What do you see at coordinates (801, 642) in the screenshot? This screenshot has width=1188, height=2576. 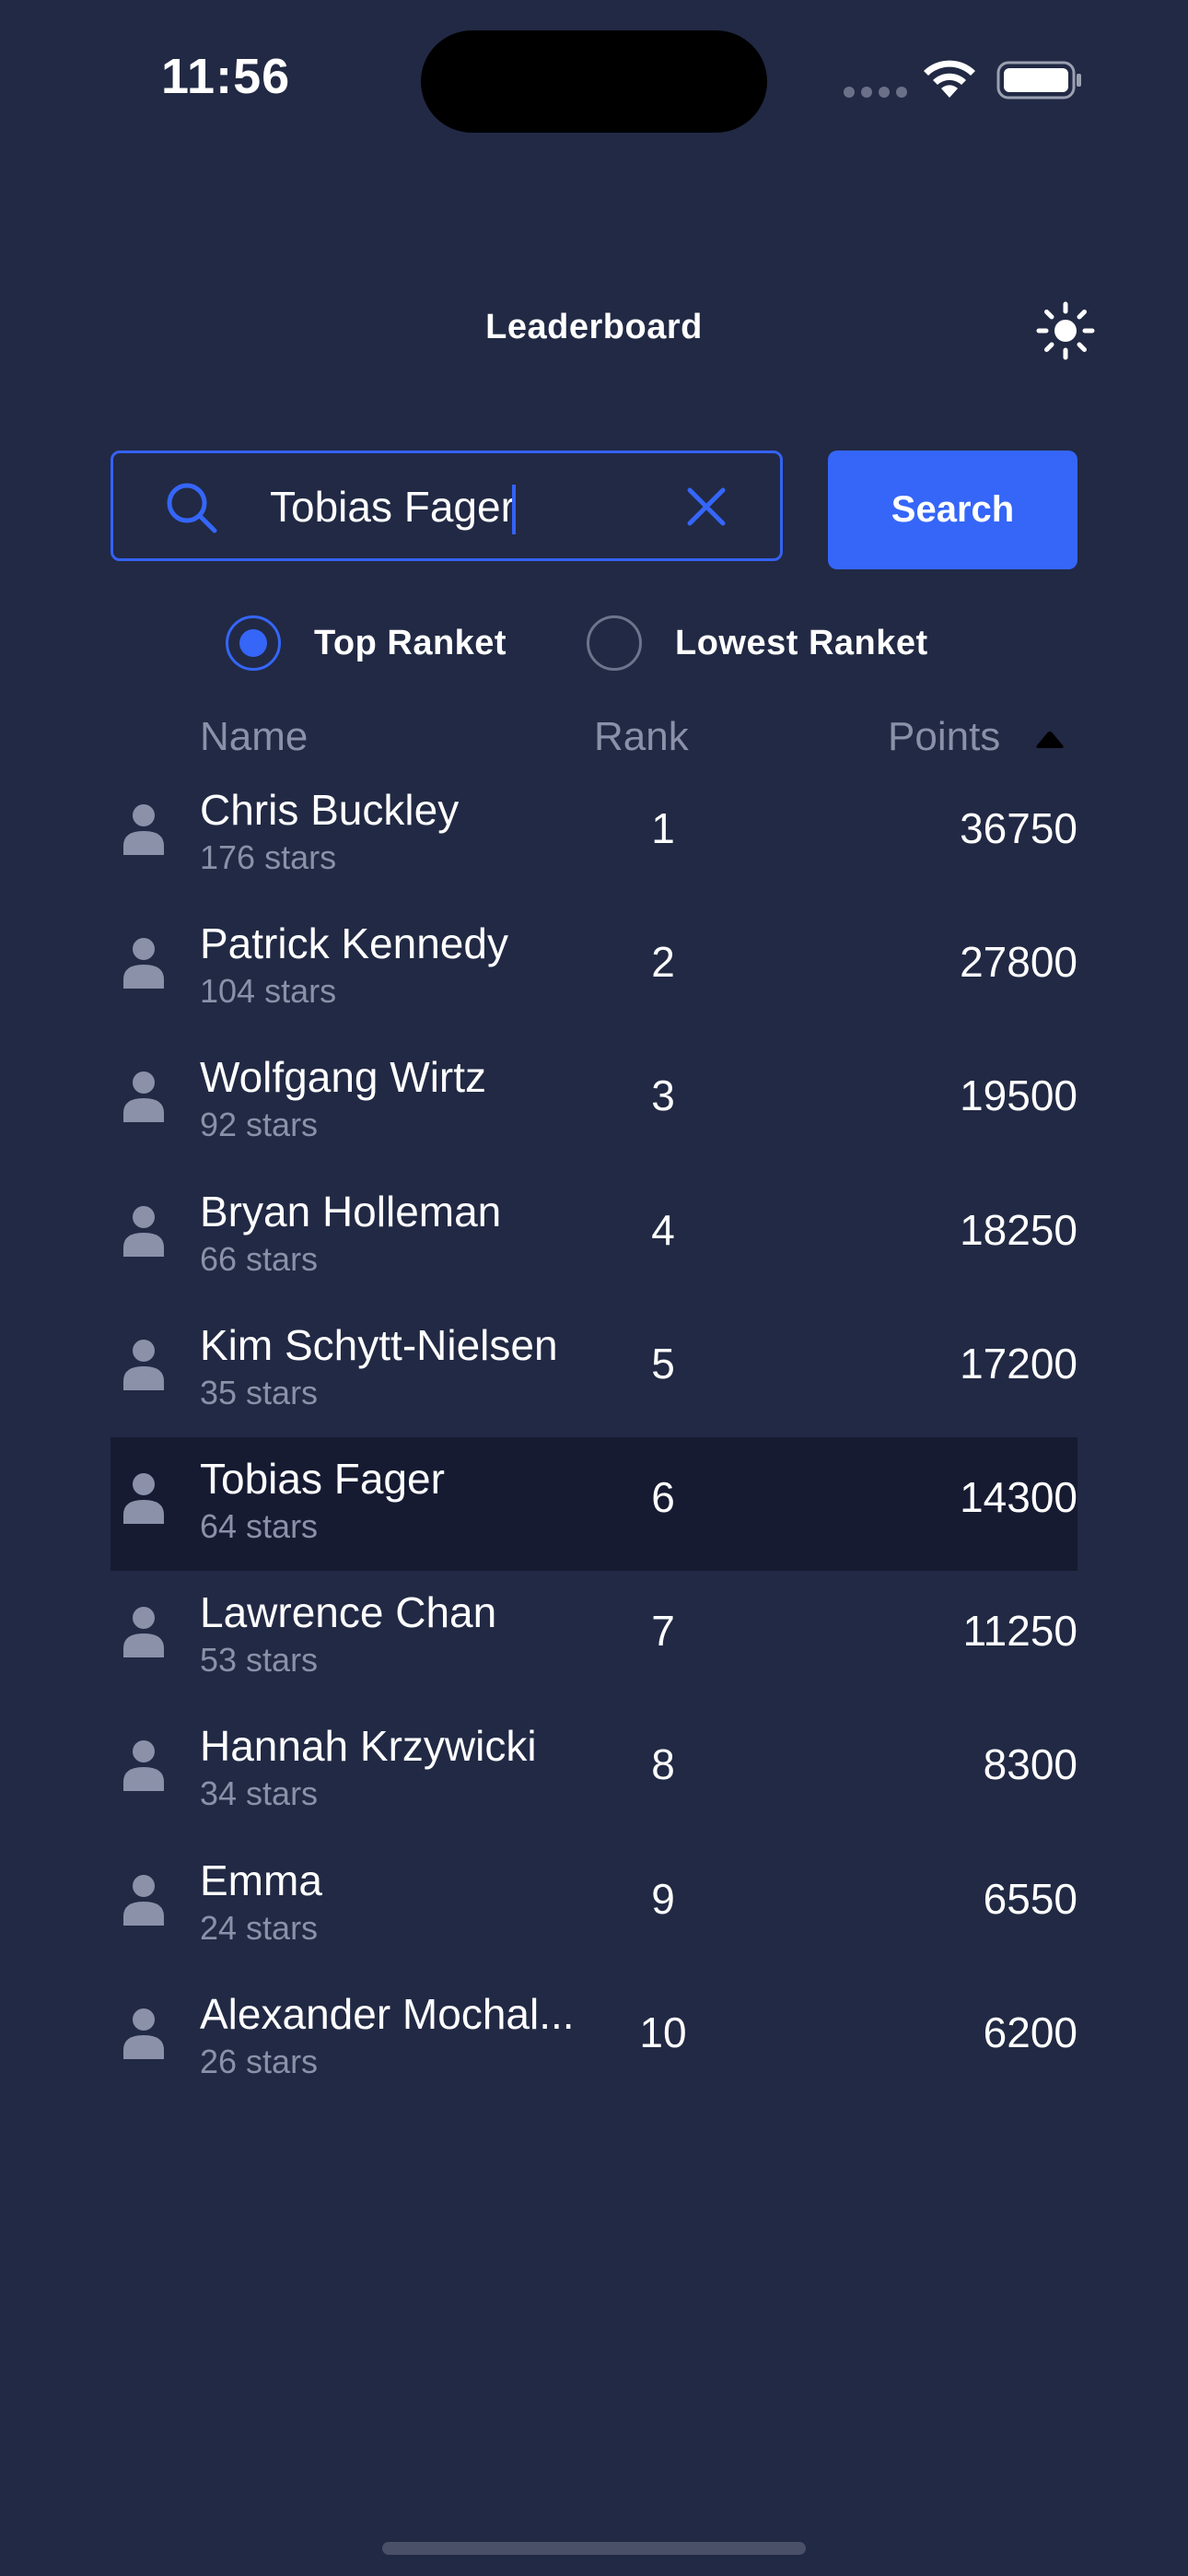 I see `radio-label: Lowest Ranket` at bounding box center [801, 642].